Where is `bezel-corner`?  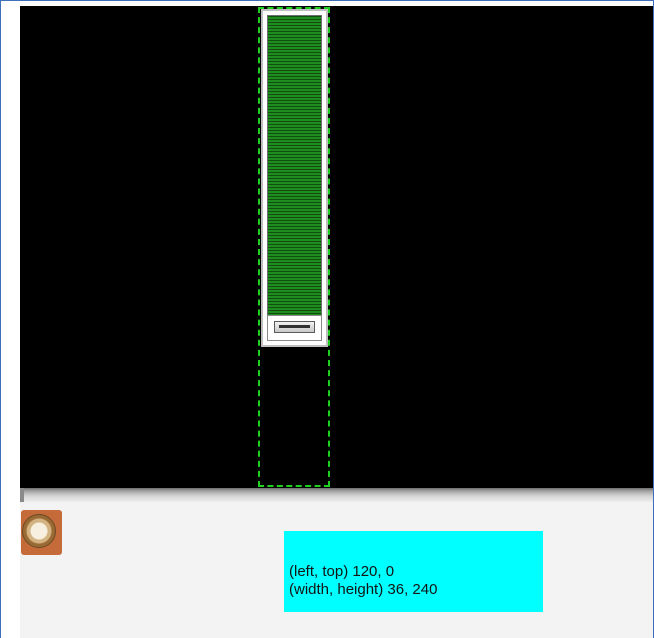 bezel-corner is located at coordinates (22, 495).